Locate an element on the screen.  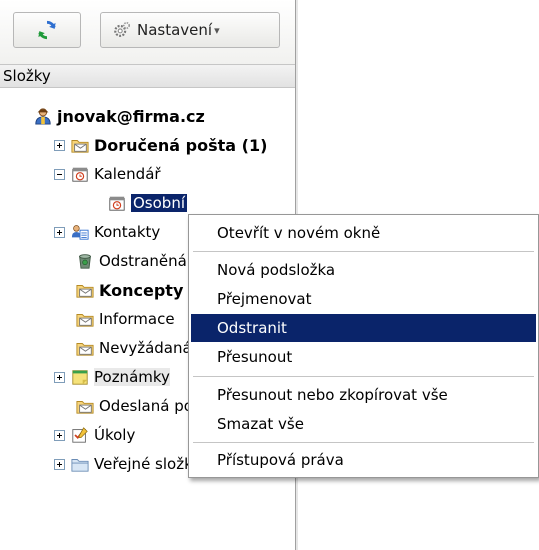
chevron-down-icon: ▾ is located at coordinates (217, 30).